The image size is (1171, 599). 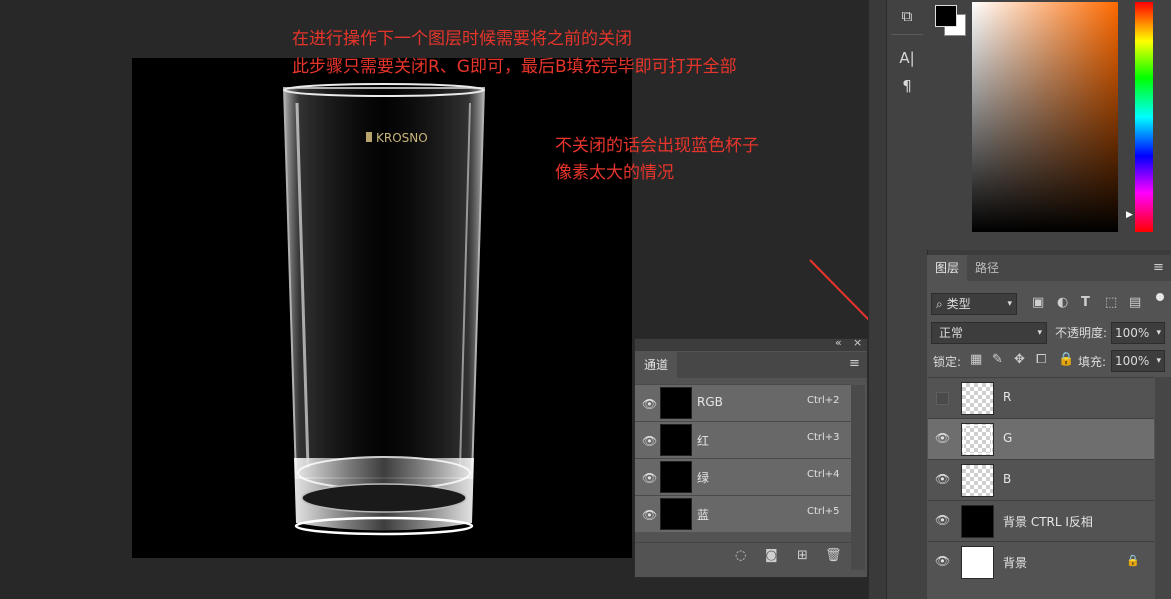 What do you see at coordinates (1133, 560) in the screenshot?
I see `lock-icon: 🔒` at bounding box center [1133, 560].